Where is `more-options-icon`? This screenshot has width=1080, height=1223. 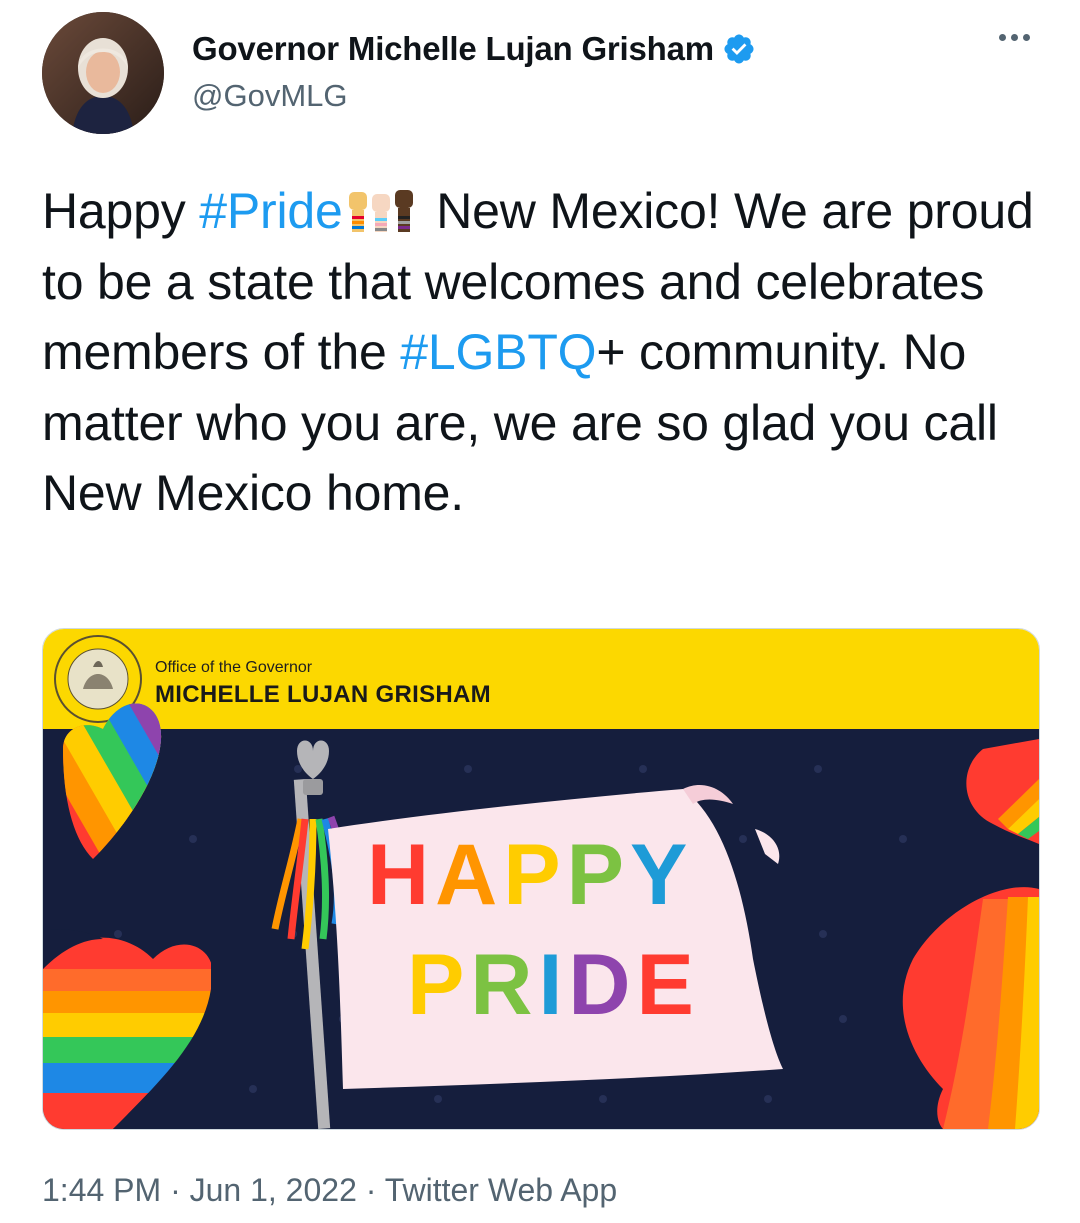 more-options-icon is located at coordinates (1014, 37).